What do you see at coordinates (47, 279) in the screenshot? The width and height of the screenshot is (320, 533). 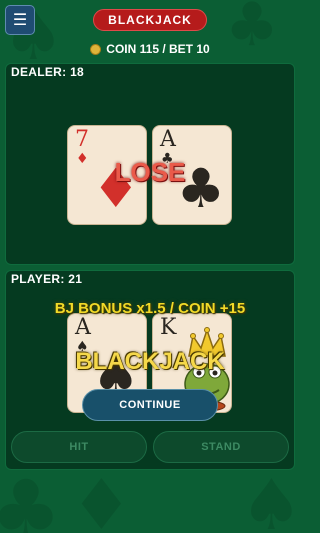 I see `player-score-label: PLAYER: 21` at bounding box center [47, 279].